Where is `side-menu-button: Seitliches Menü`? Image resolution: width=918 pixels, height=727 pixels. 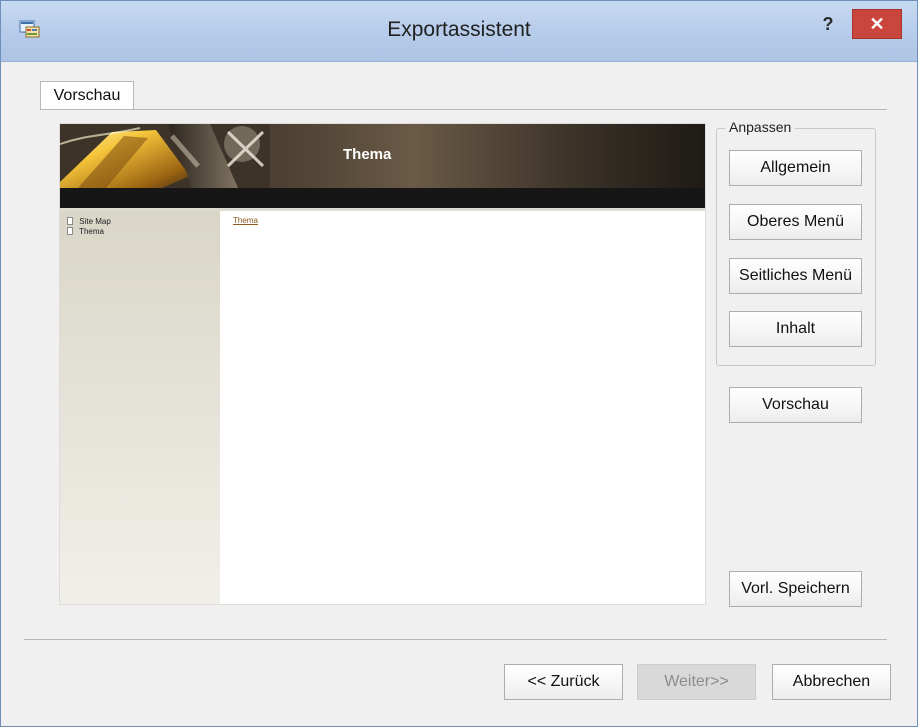
side-menu-button: Seitliches Menü is located at coordinates (795, 276).